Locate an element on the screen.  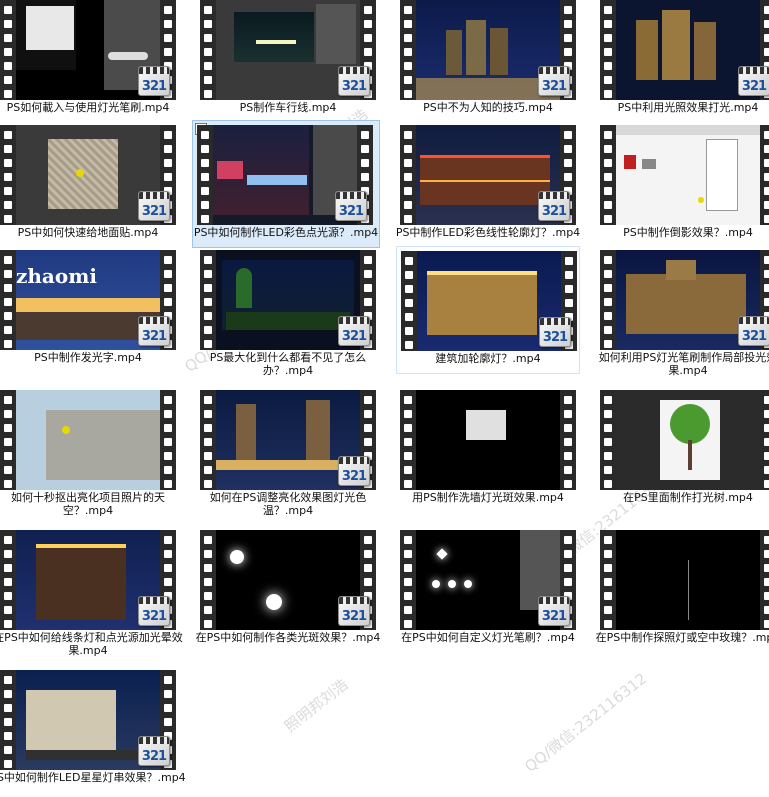
file-item: 321 建筑加轮廓灯？.mp4 is located at coordinates (488, 310).